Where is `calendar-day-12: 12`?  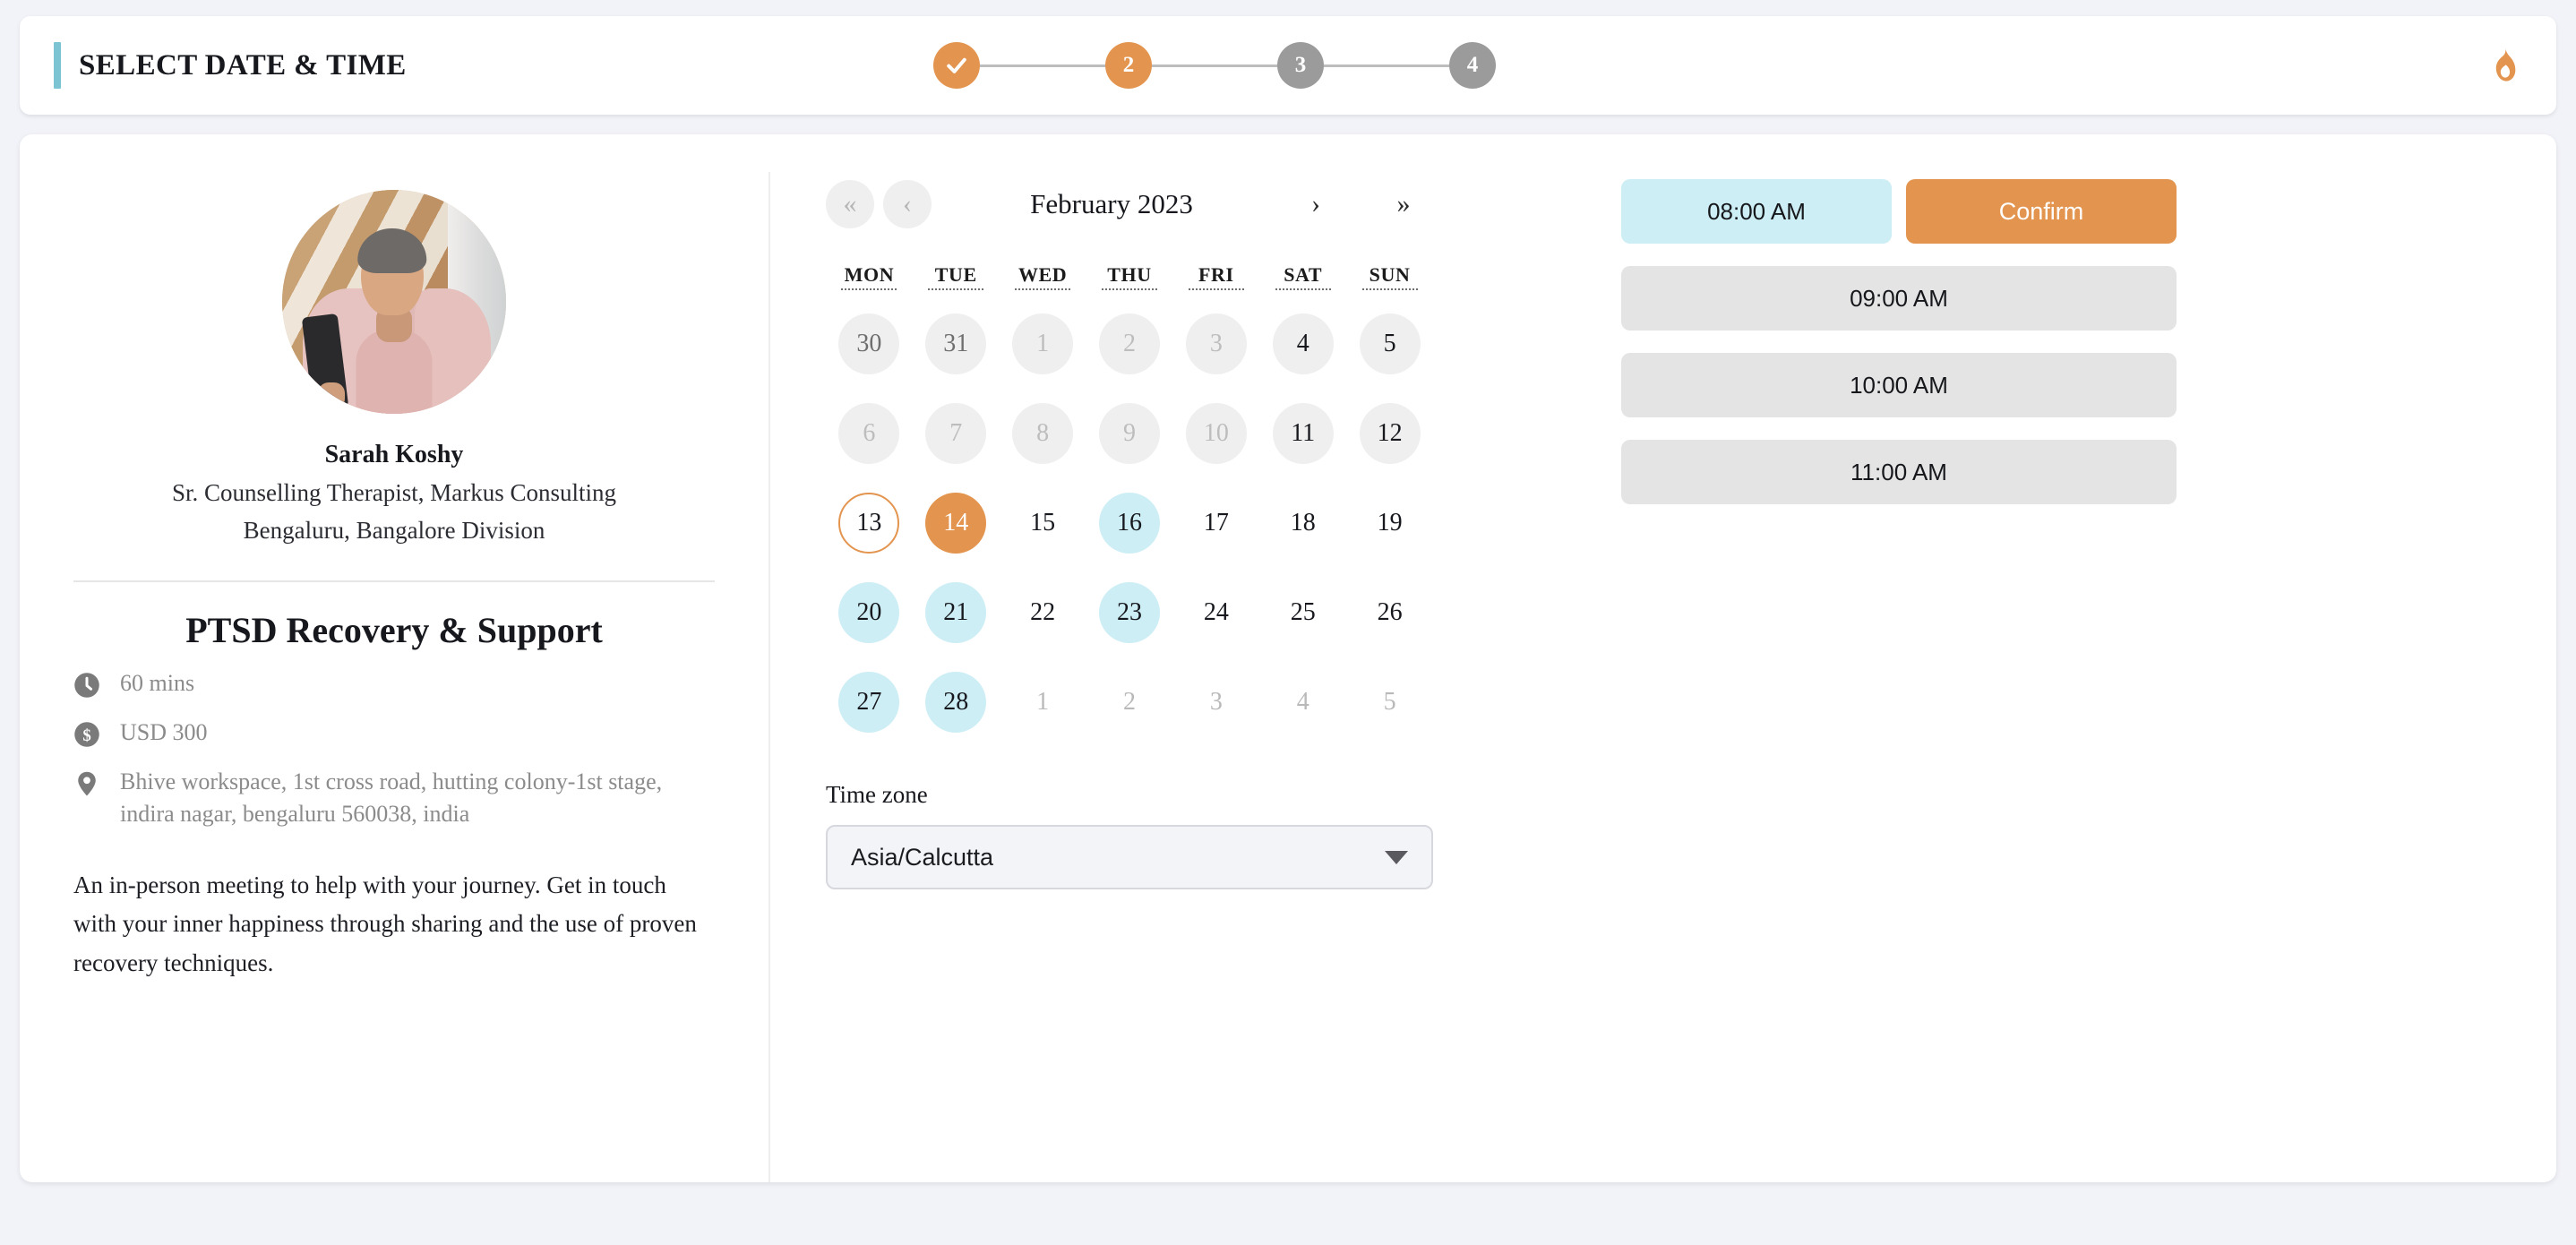
calendar-day-12: 12 is located at coordinates (1390, 433).